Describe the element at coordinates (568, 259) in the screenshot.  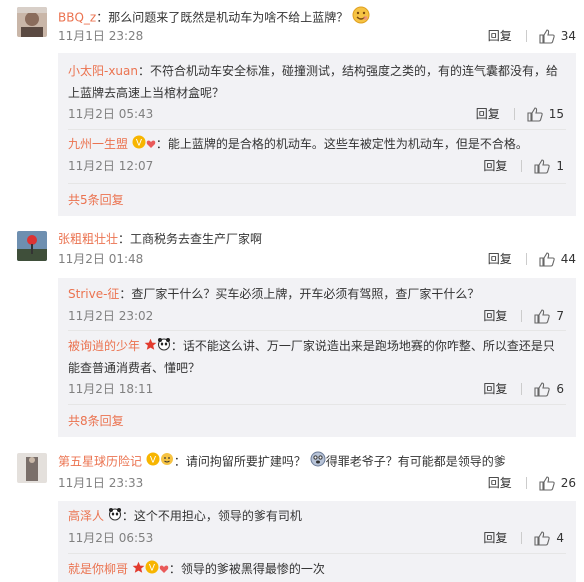
I see `like-count: 44` at that location.